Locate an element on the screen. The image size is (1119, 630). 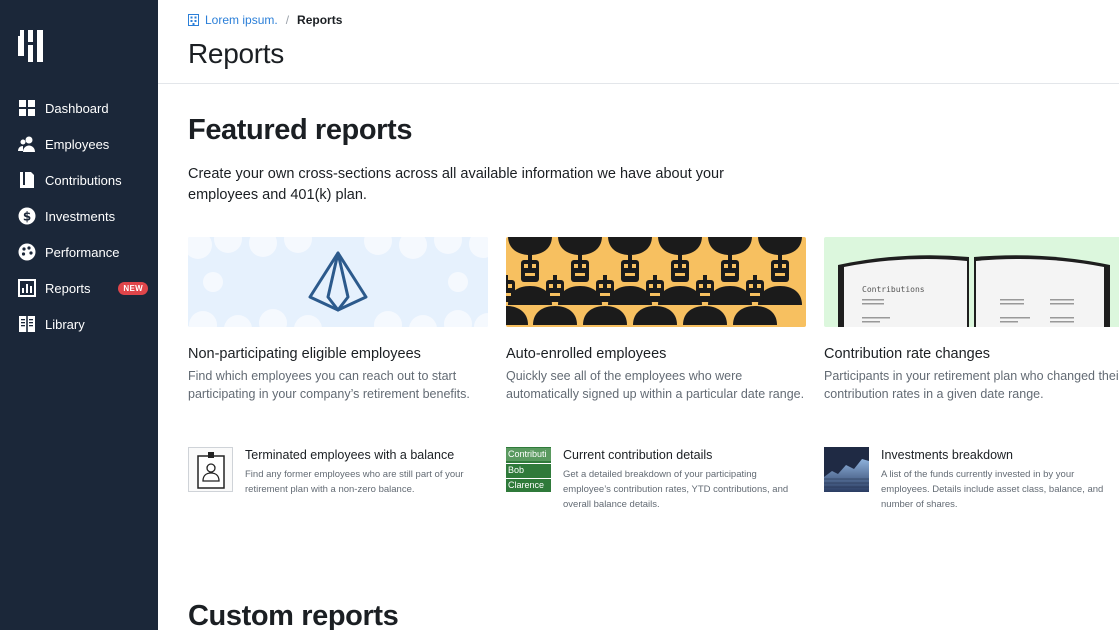
report-icon is located at coordinates (27, 288).